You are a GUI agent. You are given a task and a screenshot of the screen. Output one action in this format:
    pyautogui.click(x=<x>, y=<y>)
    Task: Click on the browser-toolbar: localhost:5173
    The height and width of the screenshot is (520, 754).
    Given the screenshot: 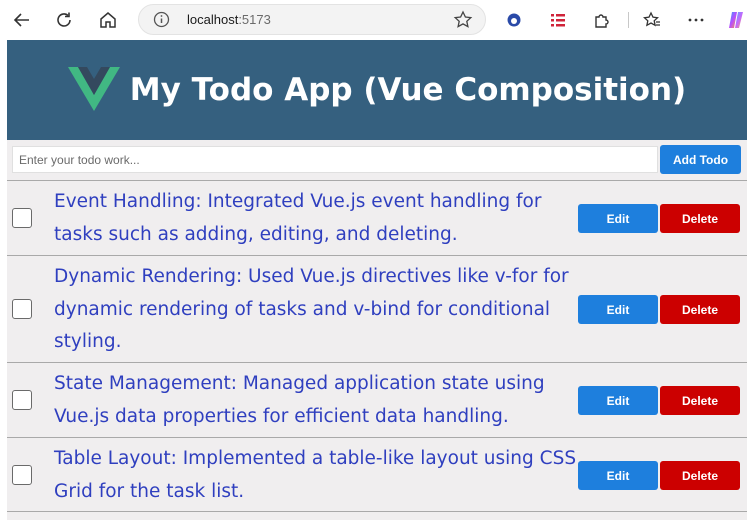 What is the action you would take?
    pyautogui.click(x=377, y=20)
    